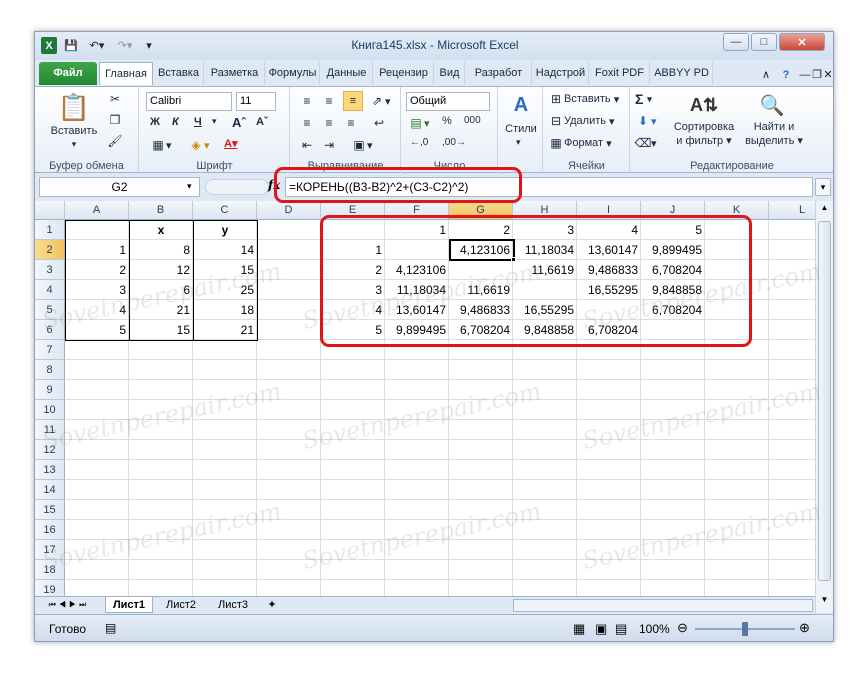 The height and width of the screenshot is (677, 866). What do you see at coordinates (521, 105) in the screenshot?
I see `styles-icon: A` at bounding box center [521, 105].